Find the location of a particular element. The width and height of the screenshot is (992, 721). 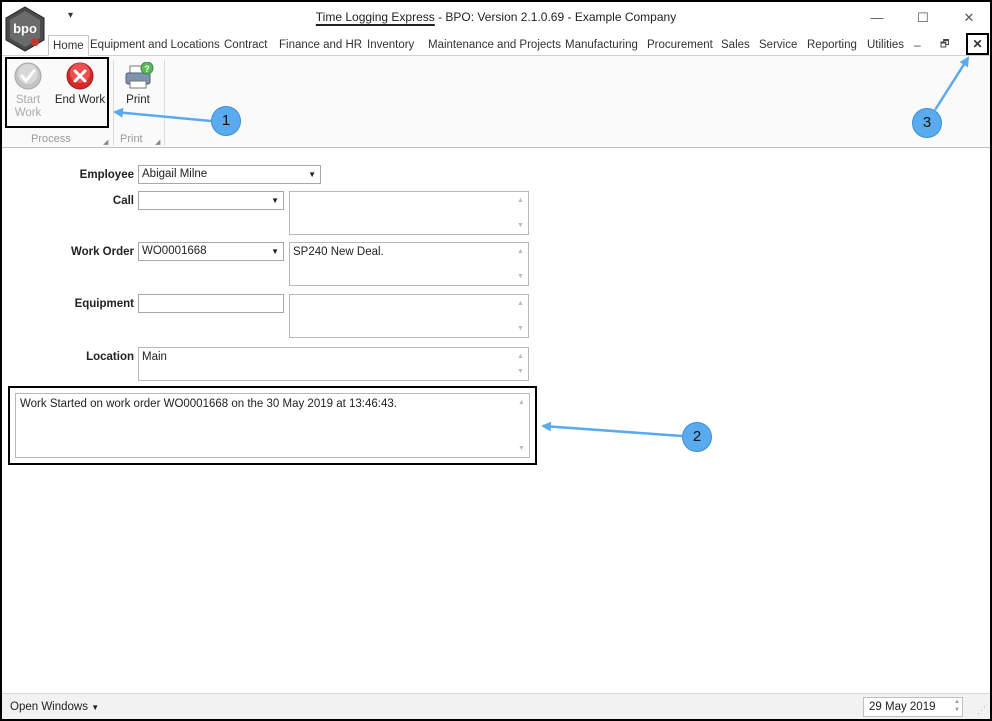

mdi-minimize-icon: – is located at coordinates (917, 45).